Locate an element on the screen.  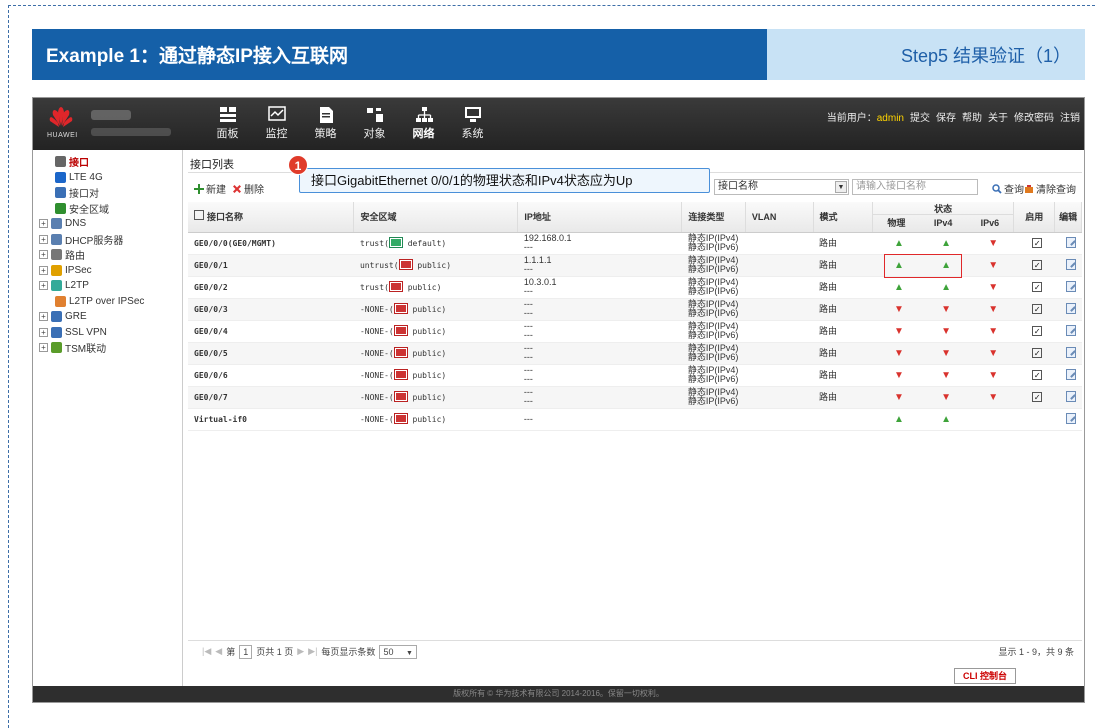
table-row: Virtual-if0 -NONE-( public) --- ▲ ▲ is located at coordinates (635, 419).